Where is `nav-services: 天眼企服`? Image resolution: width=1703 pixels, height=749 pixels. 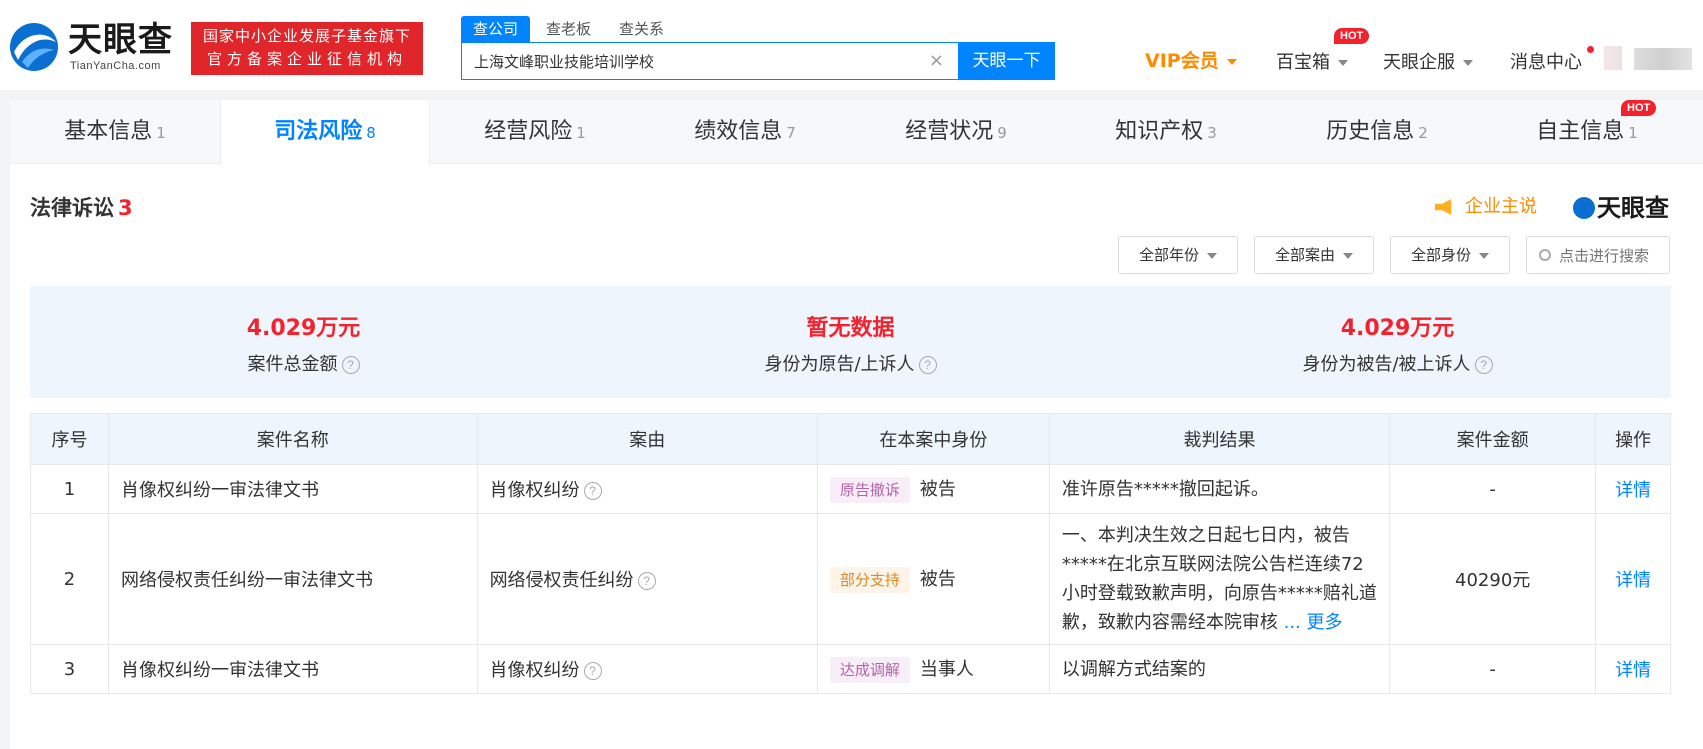
nav-services: 天眼企服 is located at coordinates (1428, 61).